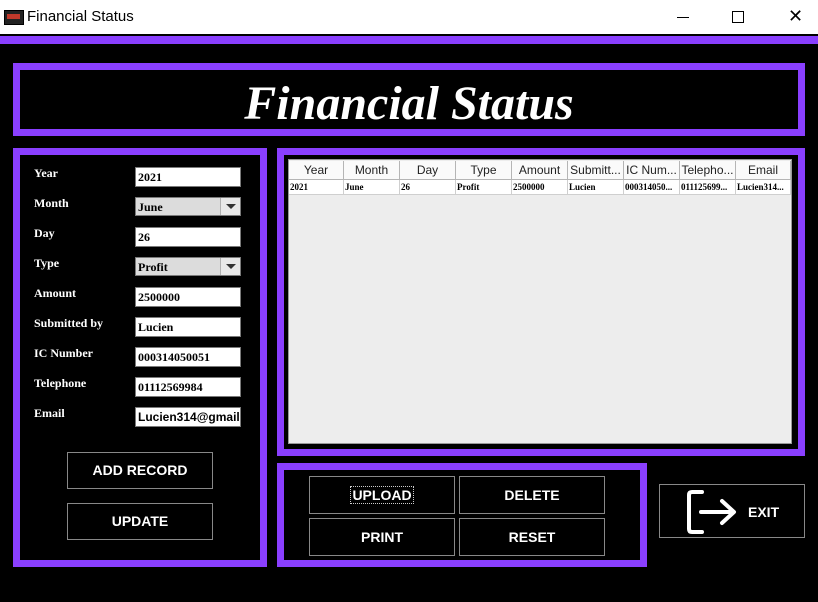 The height and width of the screenshot is (602, 818). Describe the element at coordinates (140, 521) in the screenshot. I see `update-button: UPDATE` at that location.